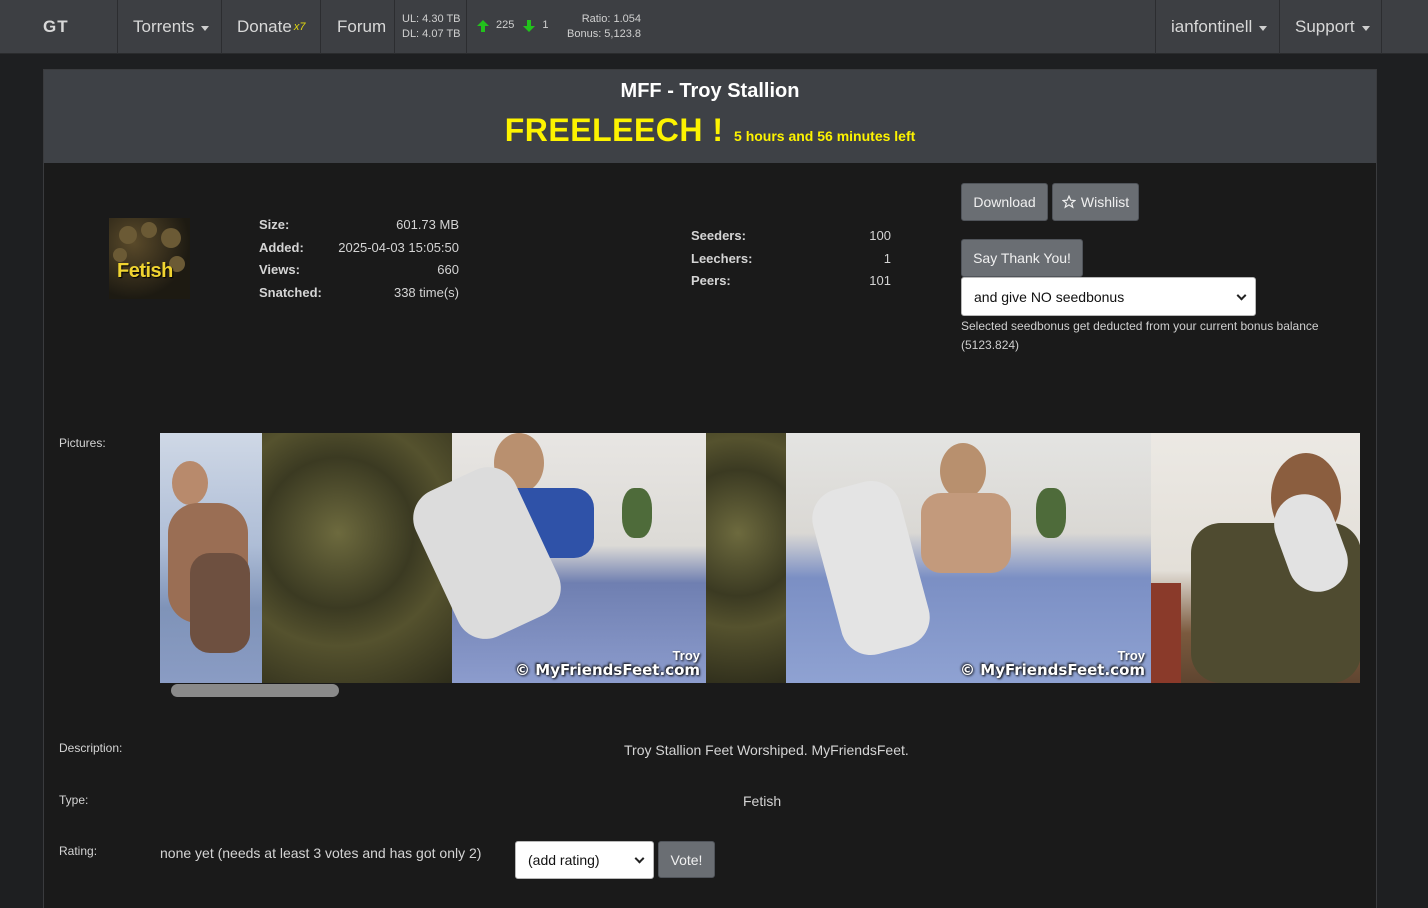 The width and height of the screenshot is (1428, 908). I want to click on seedbonus-select: and give NO seedbonus, so click(1108, 296).